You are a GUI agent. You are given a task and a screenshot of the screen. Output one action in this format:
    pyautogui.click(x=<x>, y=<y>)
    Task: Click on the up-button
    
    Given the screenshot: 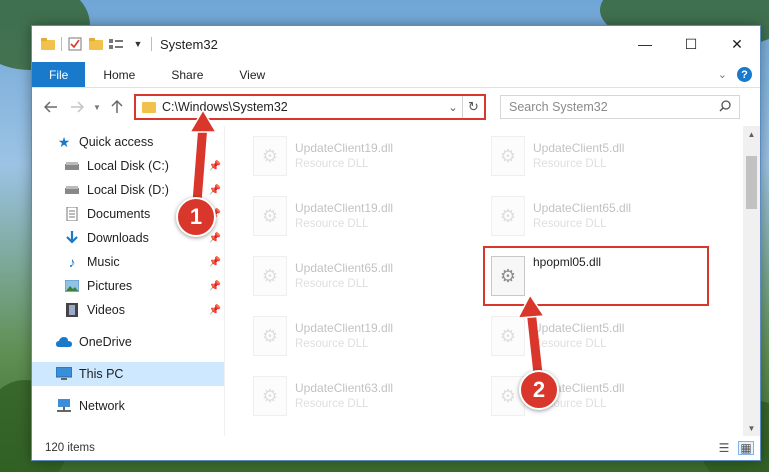 What is the action you would take?
    pyautogui.click(x=117, y=107)
    